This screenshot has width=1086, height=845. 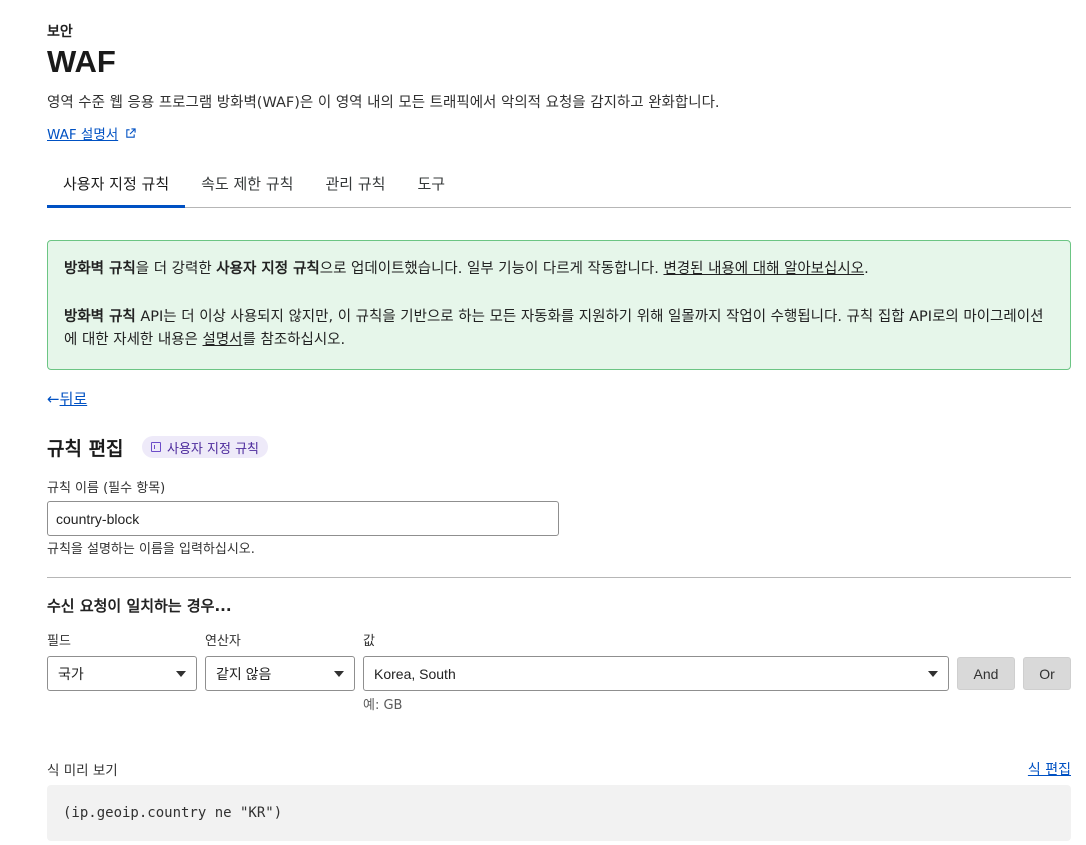 I want to click on banner-bold-text: 사용자 지정 규칙, so click(x=268, y=269).